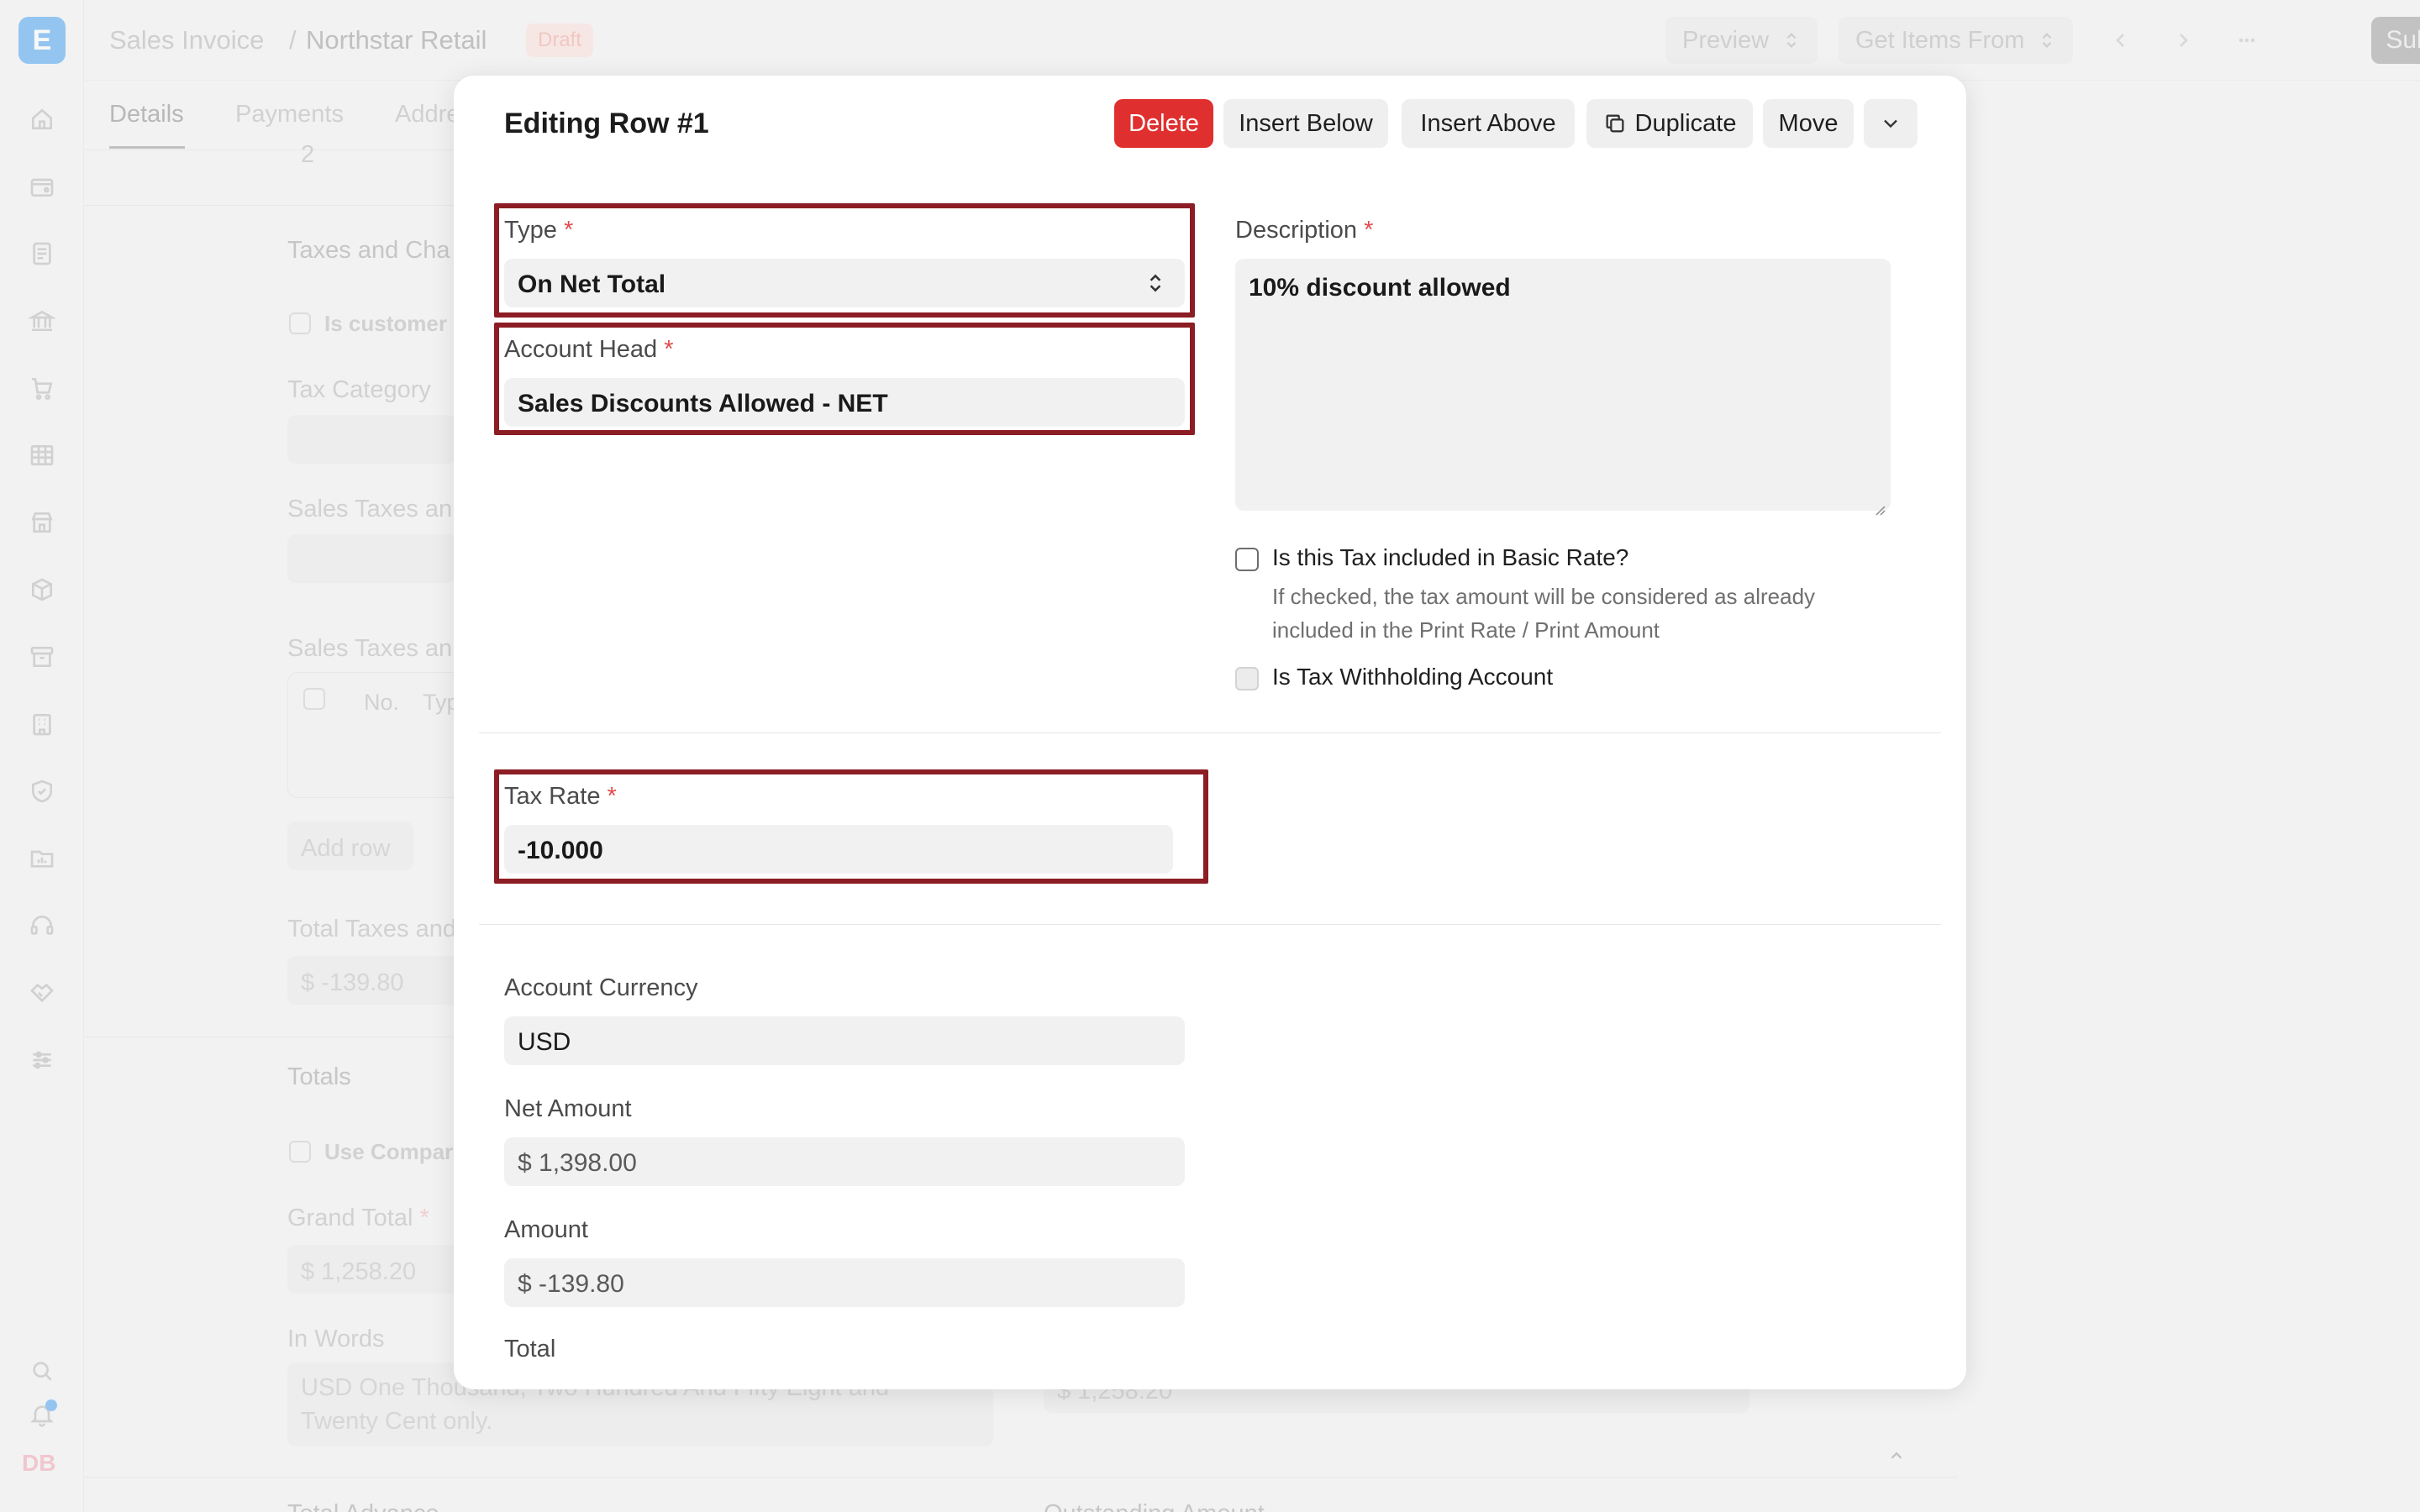 This screenshot has height=1512, width=2420. Describe the element at coordinates (589, 349) in the screenshot. I see `account-head-label: Account Head *` at that location.